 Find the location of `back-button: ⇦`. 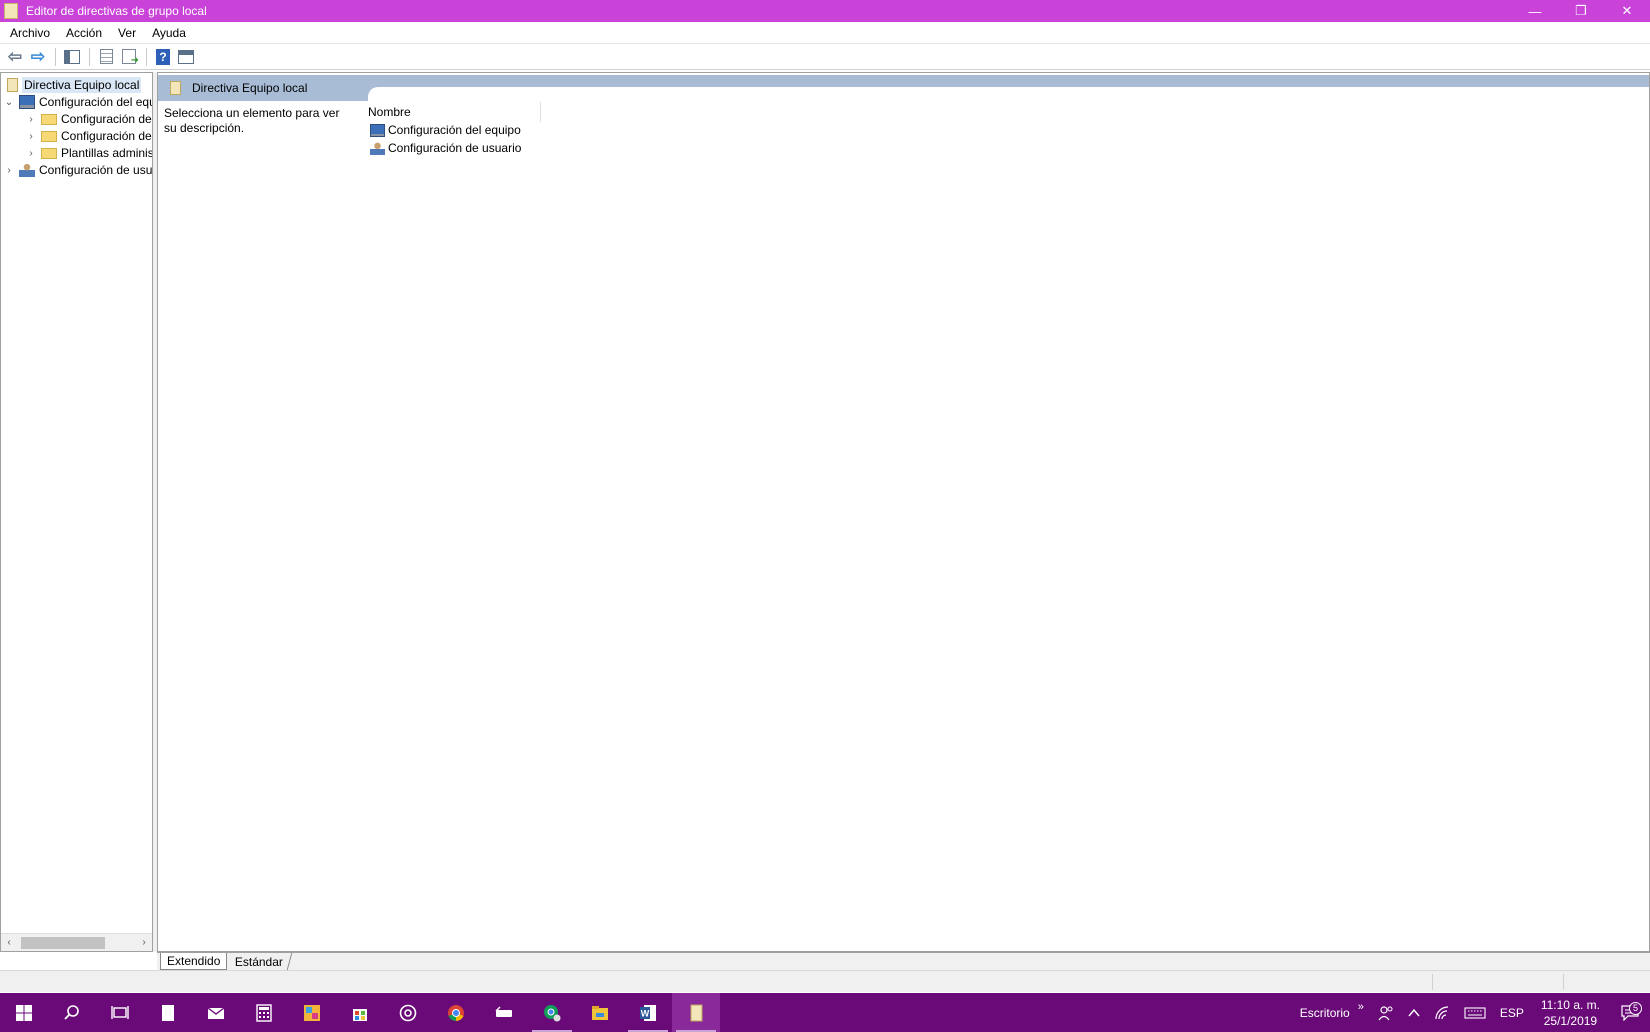

back-button: ⇦ is located at coordinates (15, 57).